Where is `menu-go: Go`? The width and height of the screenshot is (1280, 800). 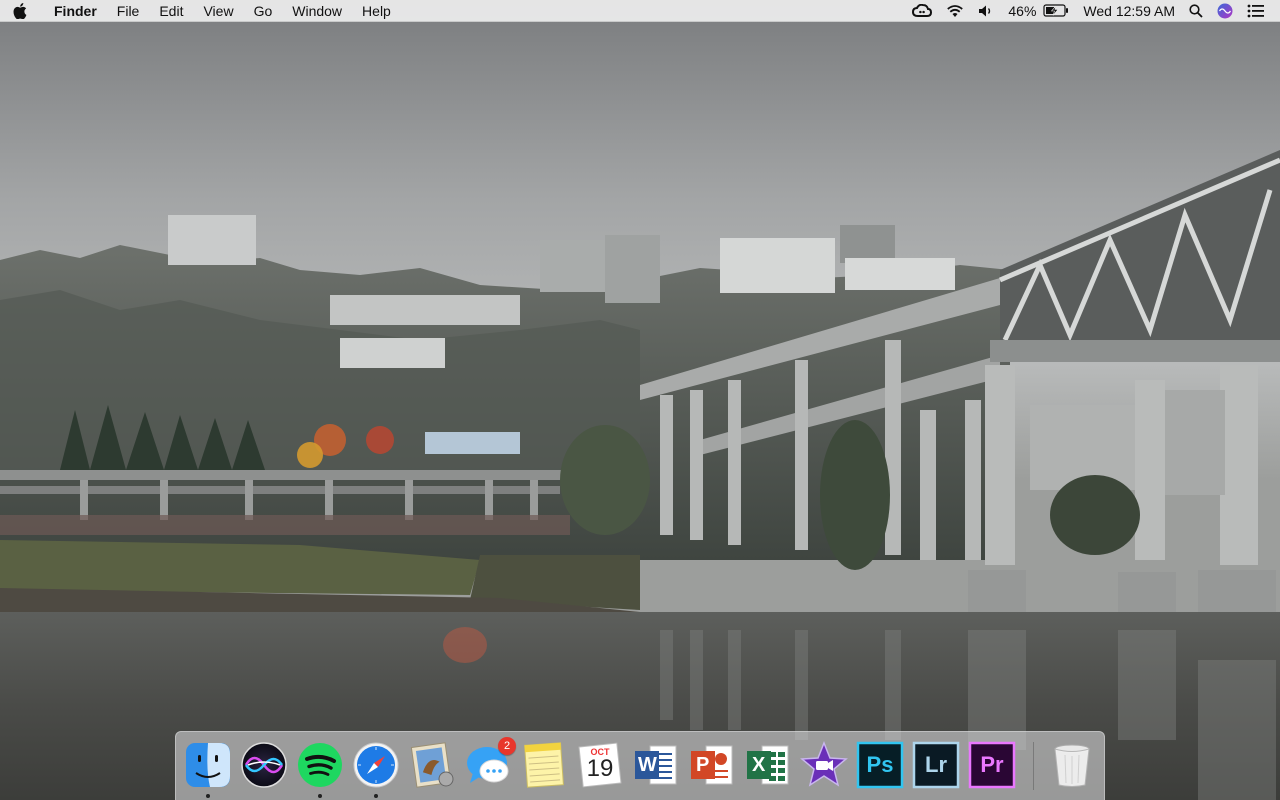
menu-go: Go is located at coordinates (263, 11).